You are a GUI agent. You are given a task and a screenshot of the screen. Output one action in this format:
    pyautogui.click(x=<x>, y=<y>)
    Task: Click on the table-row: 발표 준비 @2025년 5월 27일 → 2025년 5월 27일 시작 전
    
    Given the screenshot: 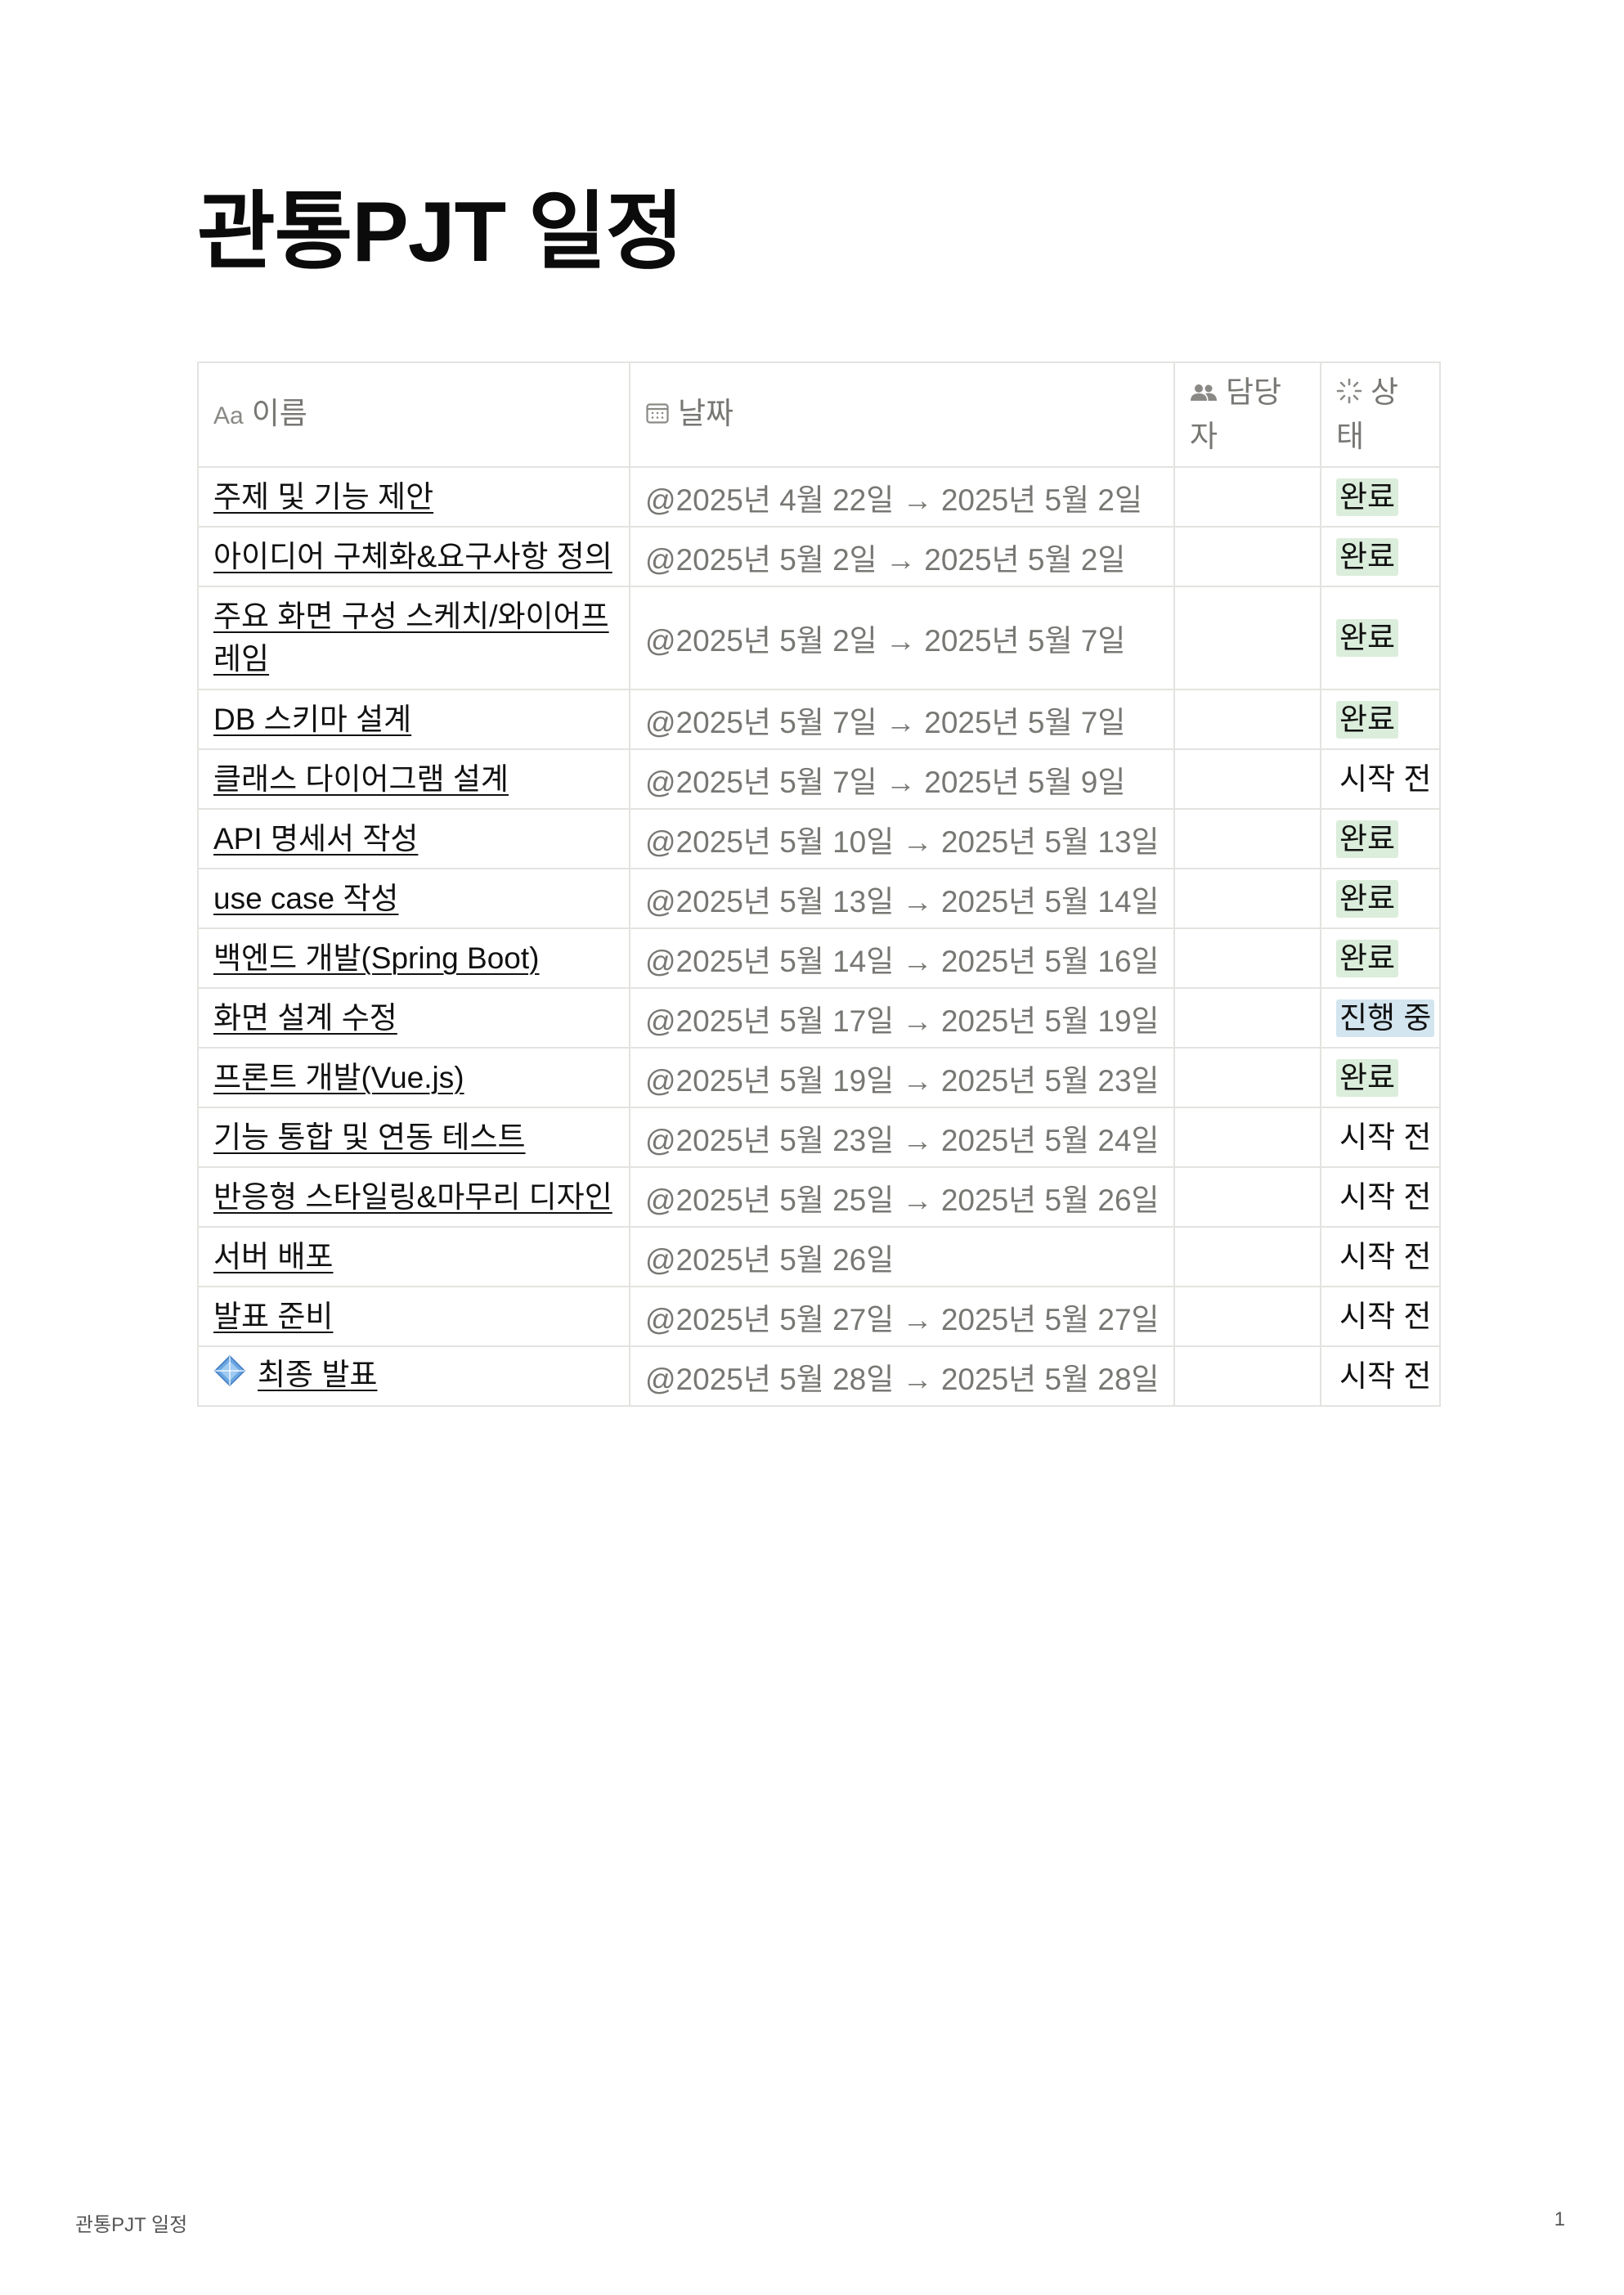 What is the action you would take?
    pyautogui.click(x=819, y=1316)
    